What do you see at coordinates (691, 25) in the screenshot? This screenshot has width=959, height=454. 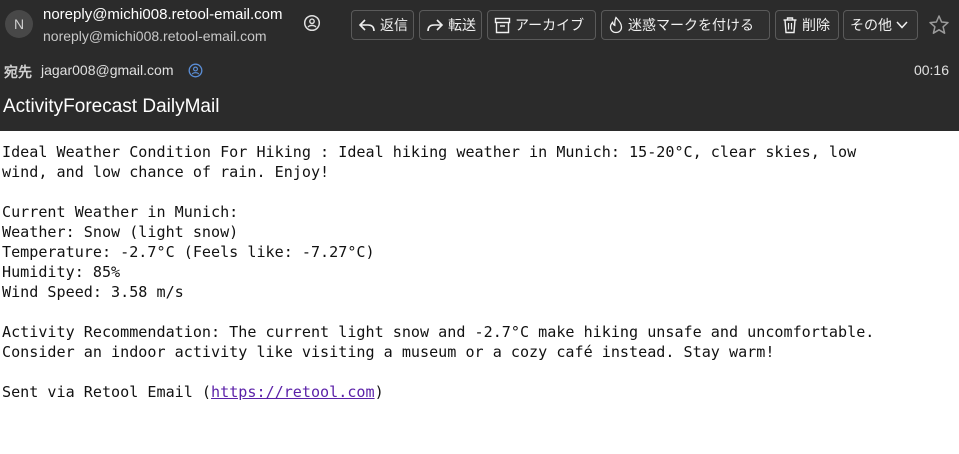 I see `spam-label: 迷惑マークを付ける` at bounding box center [691, 25].